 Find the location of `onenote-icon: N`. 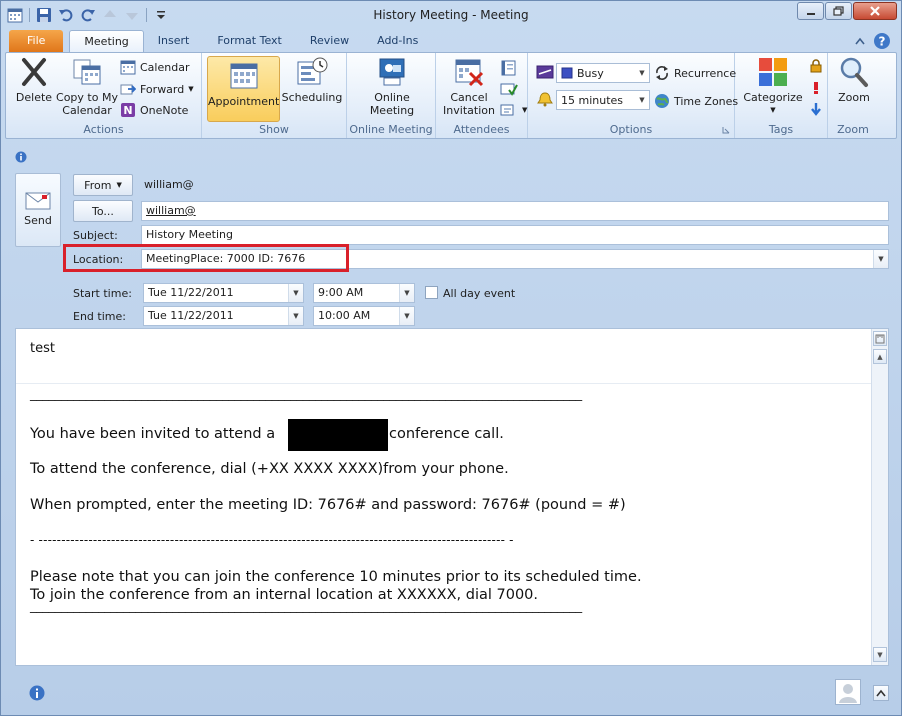

onenote-icon: N is located at coordinates (128, 110).